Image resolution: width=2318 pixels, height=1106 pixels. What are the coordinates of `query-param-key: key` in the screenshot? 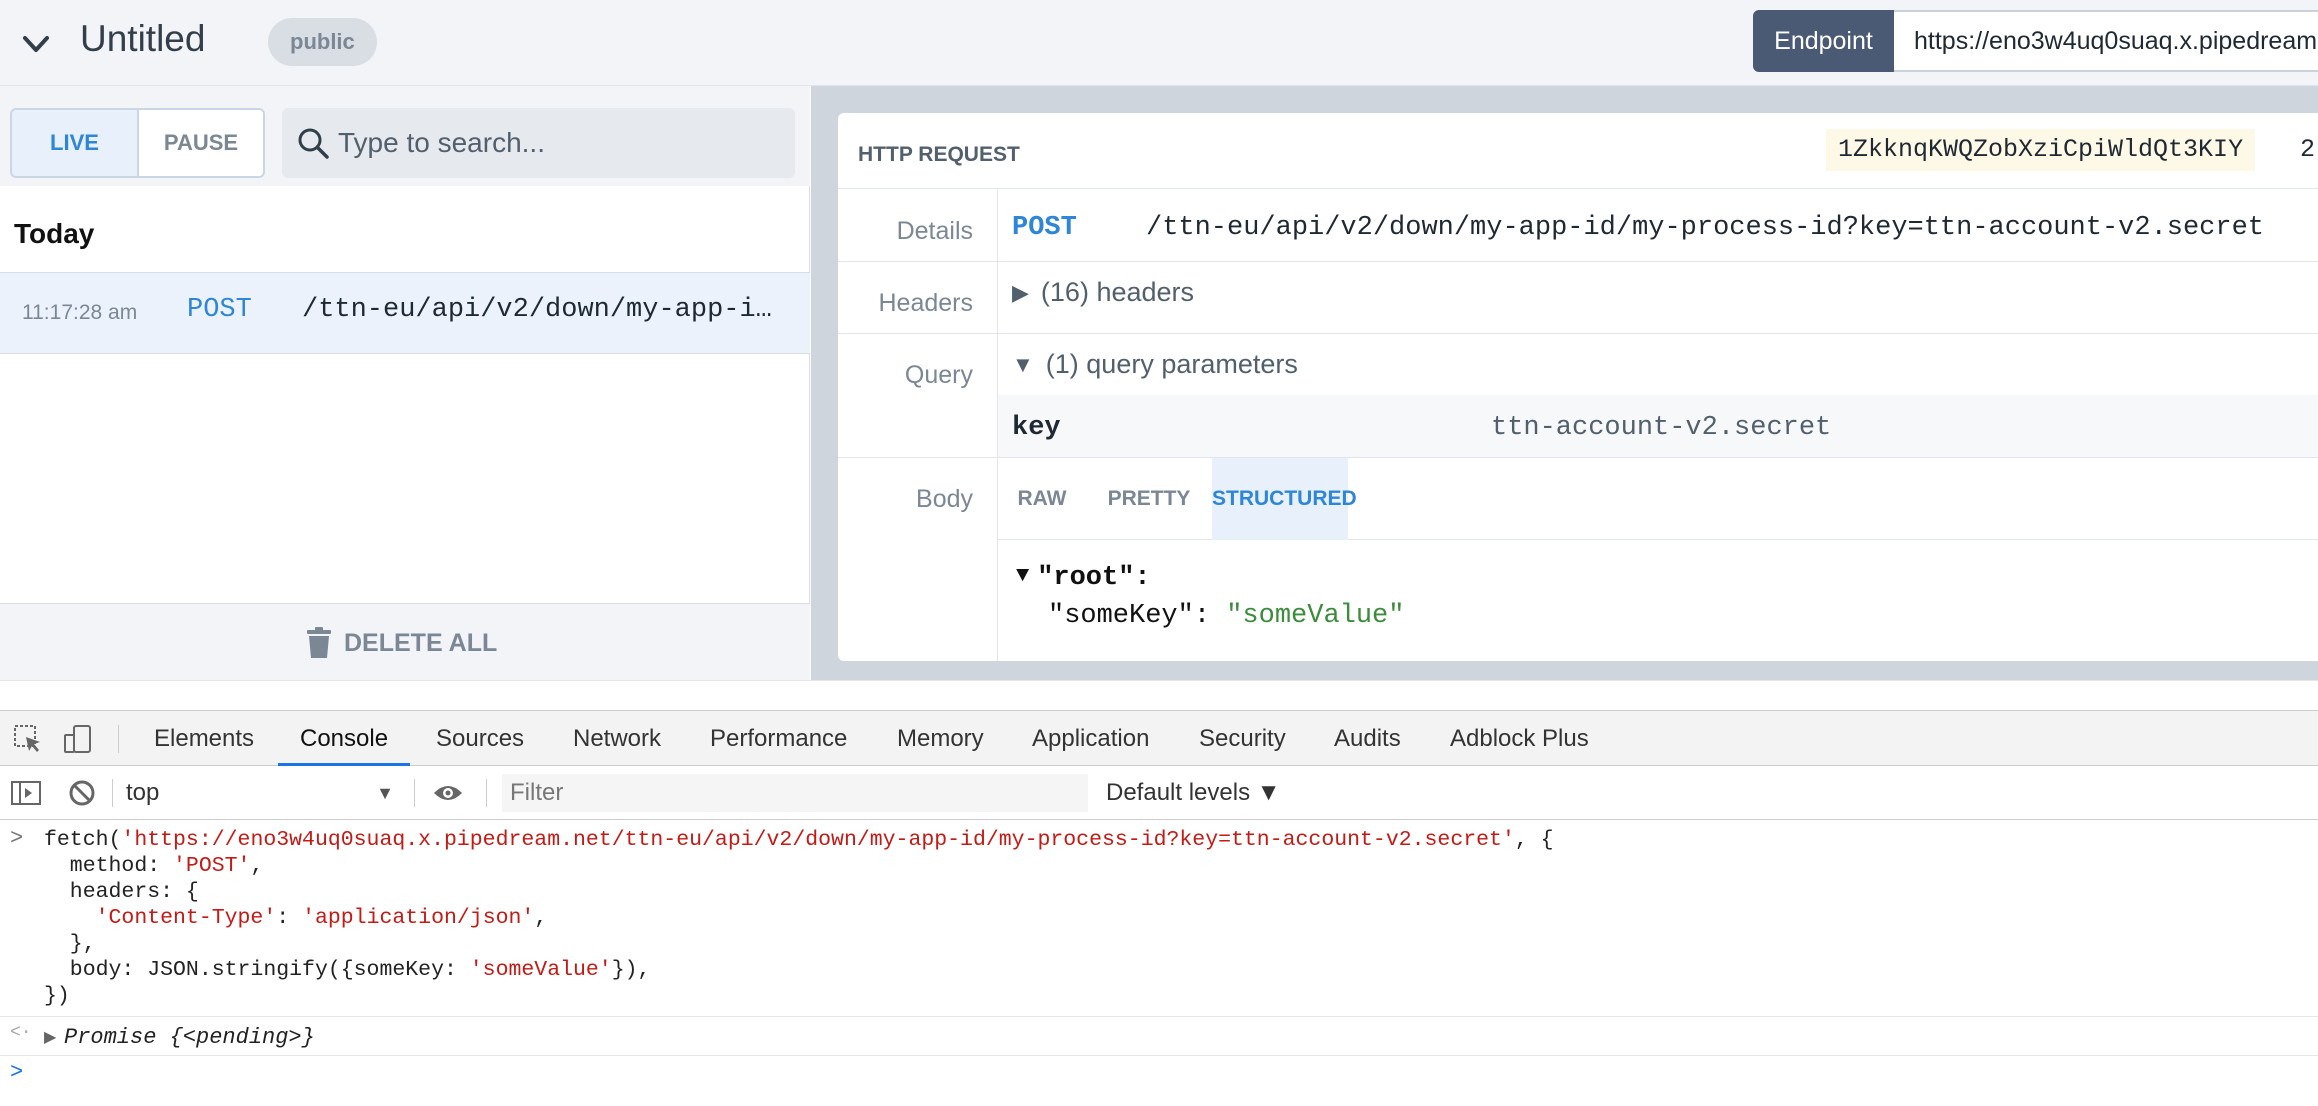 It's located at (1036, 428).